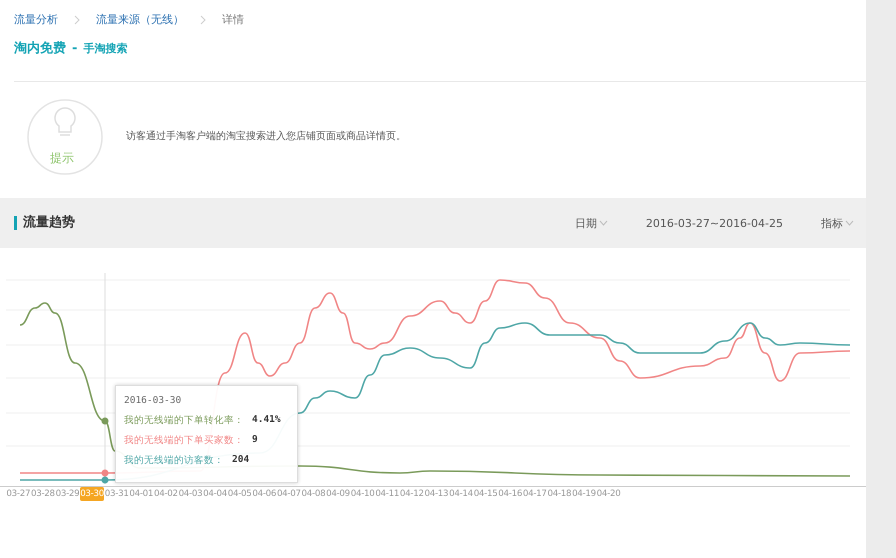 The height and width of the screenshot is (558, 896). Describe the element at coordinates (535, 494) in the screenshot. I see `axis-label: 04-17` at that location.